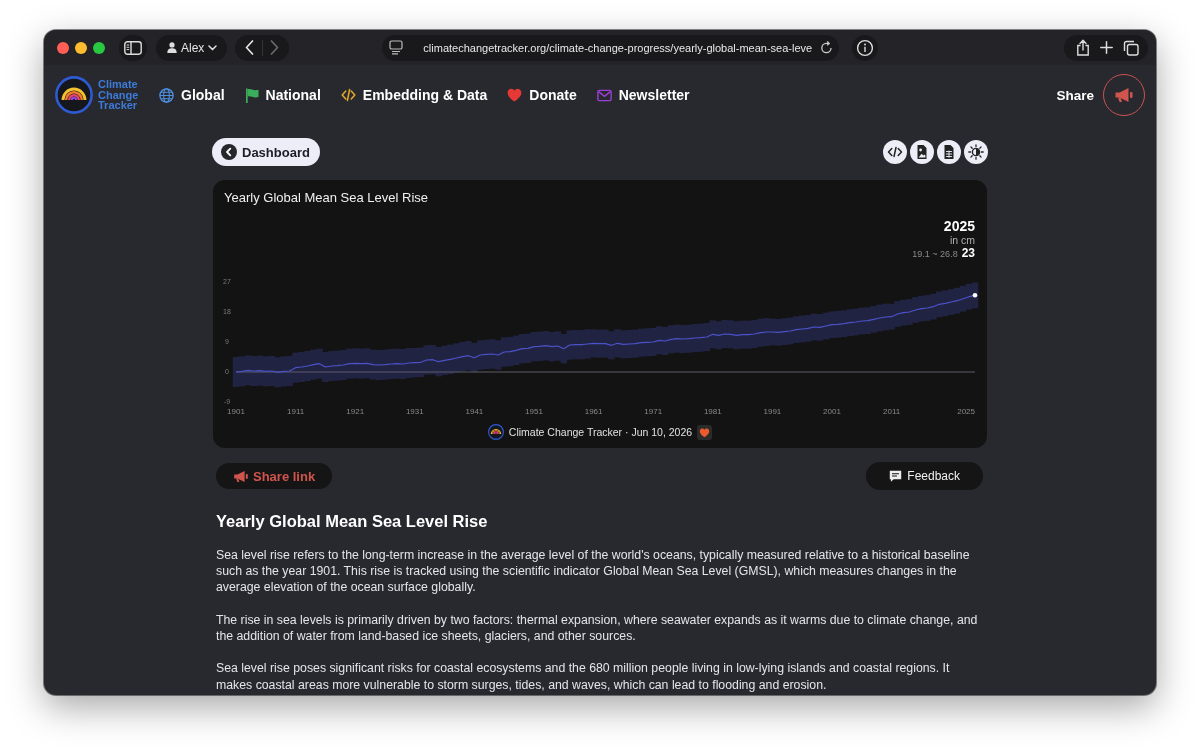 The height and width of the screenshot is (753, 1200). What do you see at coordinates (474, 411) in the screenshot?
I see `axis-tick-label: 1941` at bounding box center [474, 411].